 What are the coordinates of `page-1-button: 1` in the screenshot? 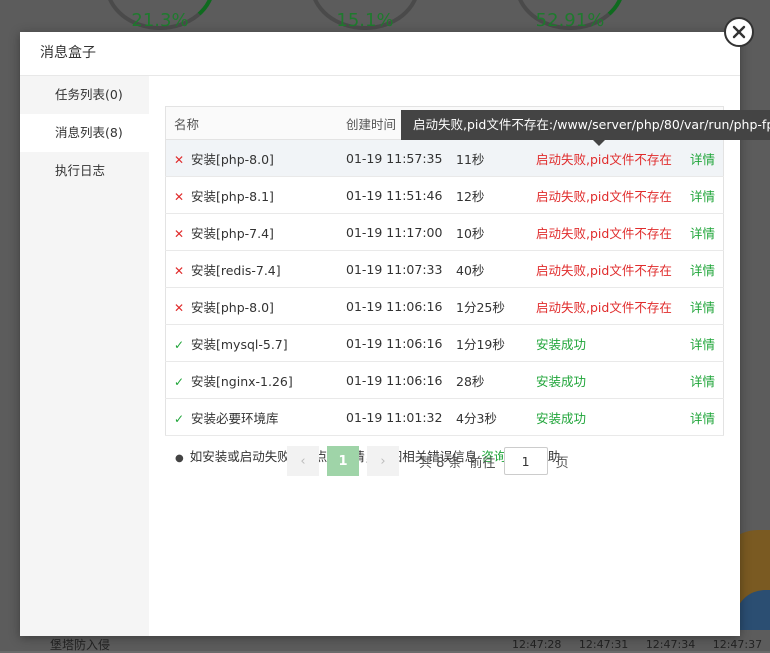 It's located at (343, 461).